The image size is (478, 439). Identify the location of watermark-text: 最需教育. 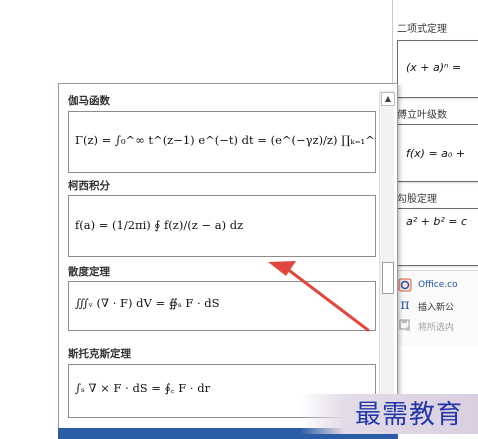
(409, 415).